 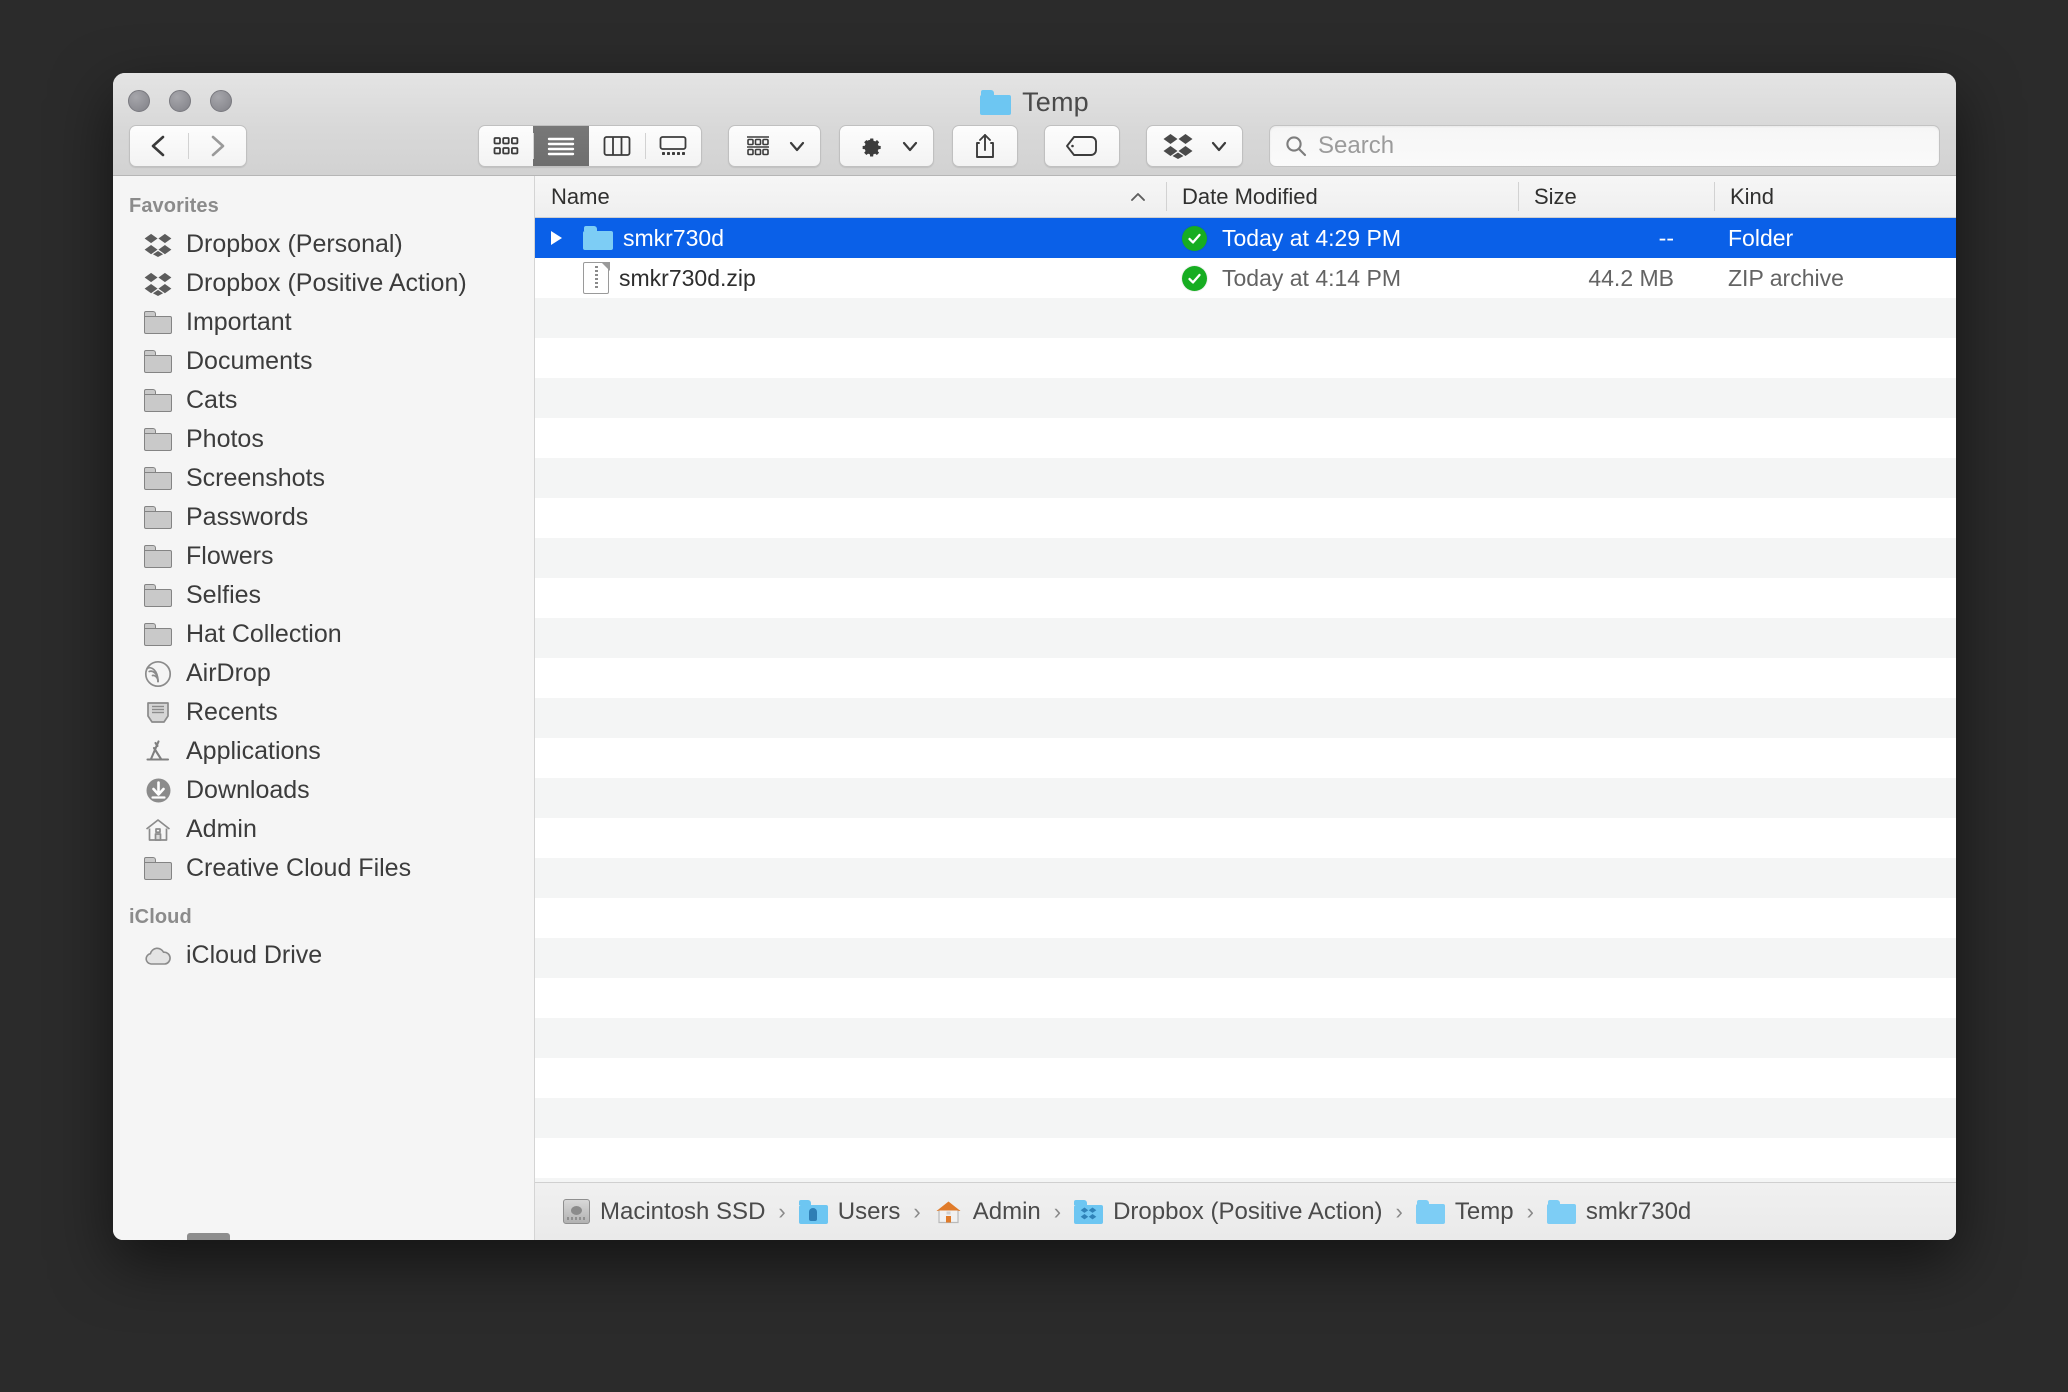 What do you see at coordinates (1194, 238) in the screenshot?
I see `synced-check-icon` at bounding box center [1194, 238].